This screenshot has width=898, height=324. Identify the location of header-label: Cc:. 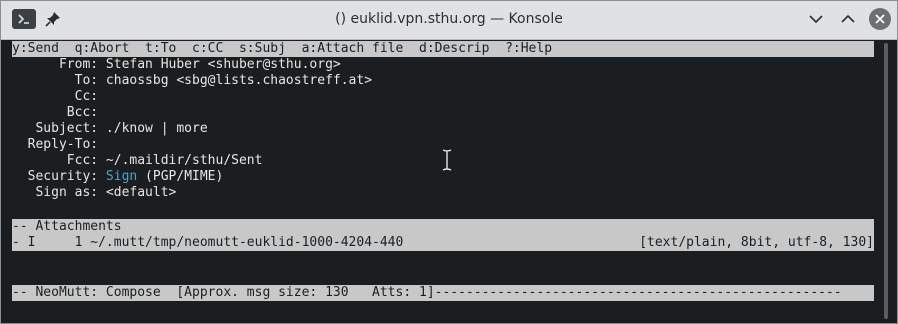
(55, 96).